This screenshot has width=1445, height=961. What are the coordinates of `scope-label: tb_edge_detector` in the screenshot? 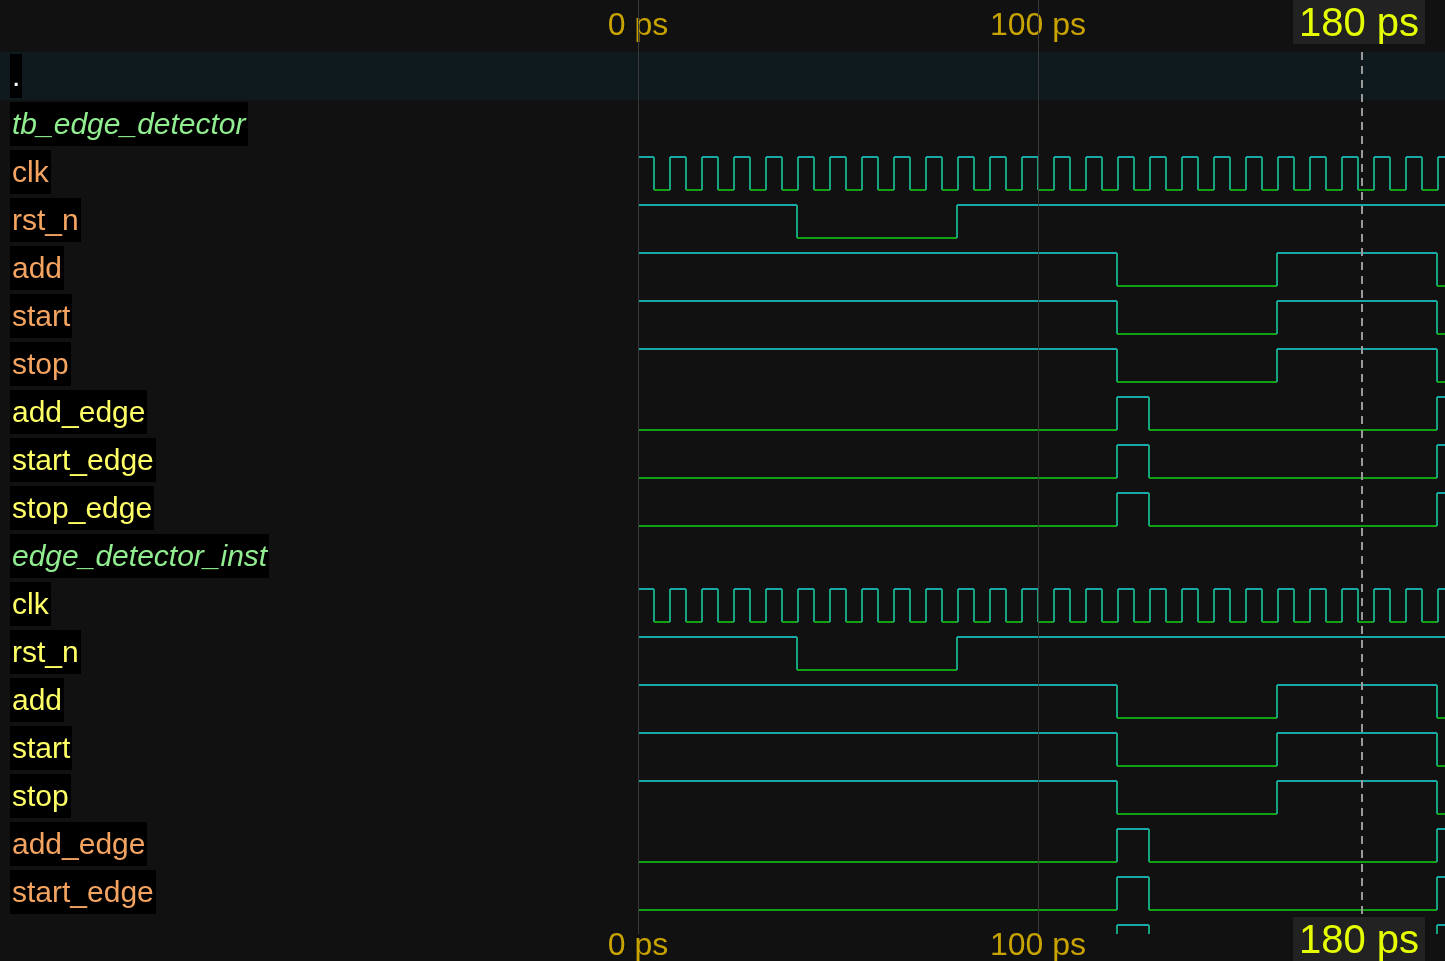 It's located at (129, 124).